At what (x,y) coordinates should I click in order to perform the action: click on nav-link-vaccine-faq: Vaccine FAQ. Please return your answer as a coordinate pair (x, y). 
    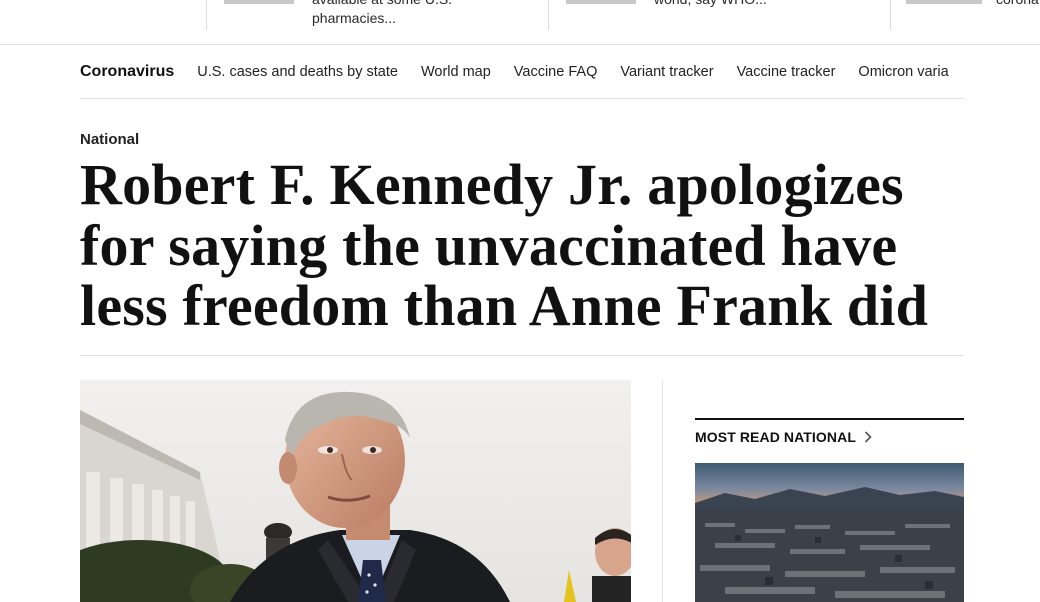
    Looking at the image, I should click on (556, 72).